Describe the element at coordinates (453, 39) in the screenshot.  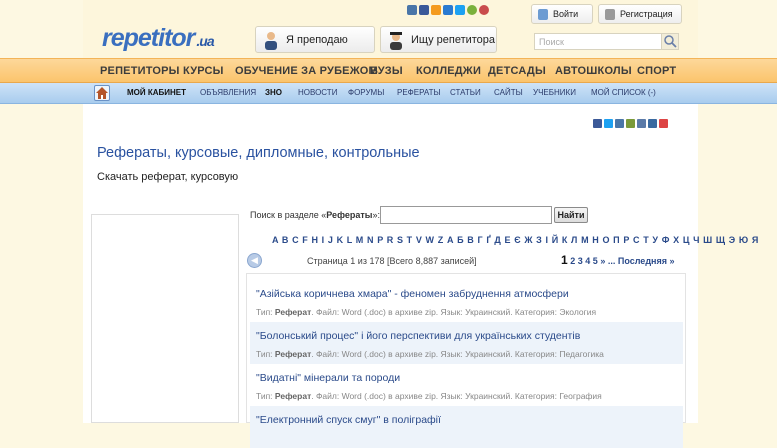
I see `find-tutor-button-label: Ищу репетитора` at that location.